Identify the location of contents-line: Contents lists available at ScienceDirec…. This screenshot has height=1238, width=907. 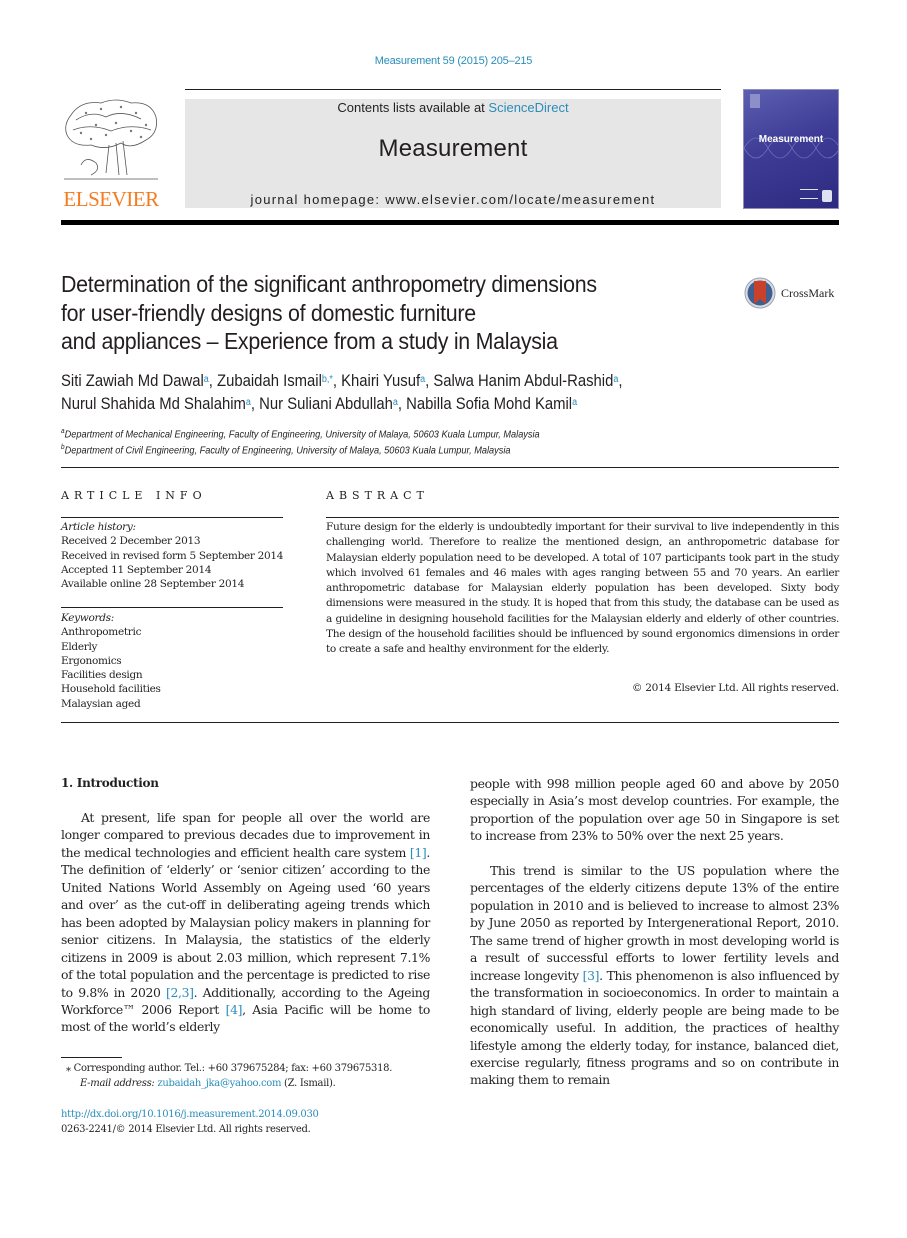
(453, 107).